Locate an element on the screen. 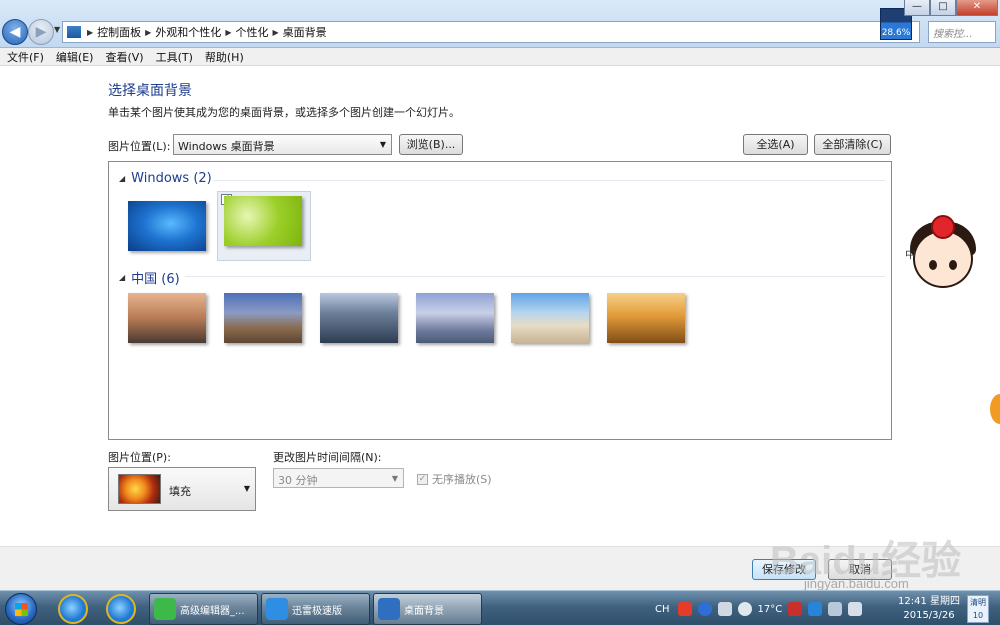  editor-app-icon is located at coordinates (165, 609).